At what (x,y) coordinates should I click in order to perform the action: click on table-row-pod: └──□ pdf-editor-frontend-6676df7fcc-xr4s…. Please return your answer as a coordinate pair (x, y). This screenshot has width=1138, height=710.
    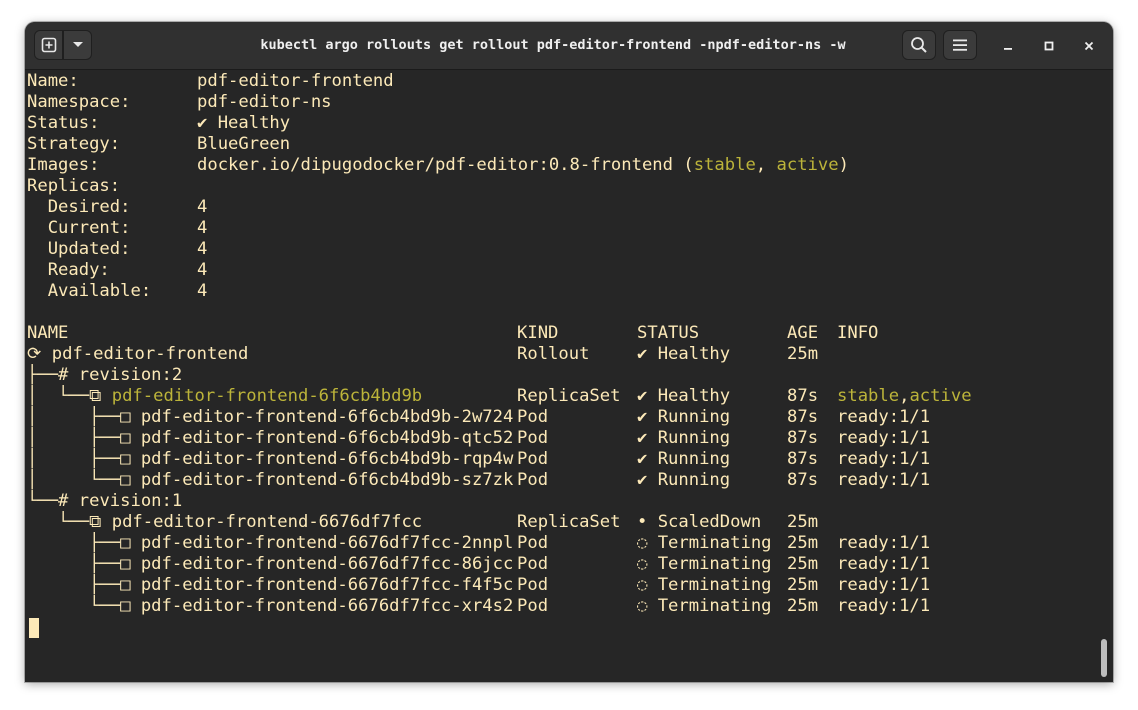
    Looking at the image, I should click on (478, 606).